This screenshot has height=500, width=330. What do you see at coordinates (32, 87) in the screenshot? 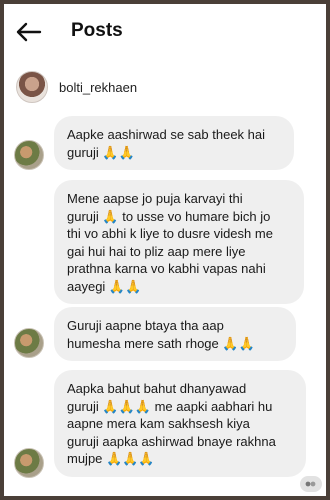
I see `author-avatar` at bounding box center [32, 87].